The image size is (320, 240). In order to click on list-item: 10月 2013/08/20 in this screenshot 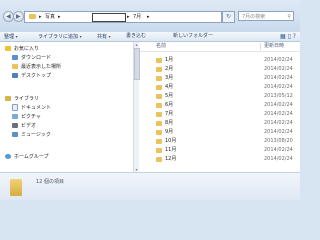, I will do `click(220, 141)`.